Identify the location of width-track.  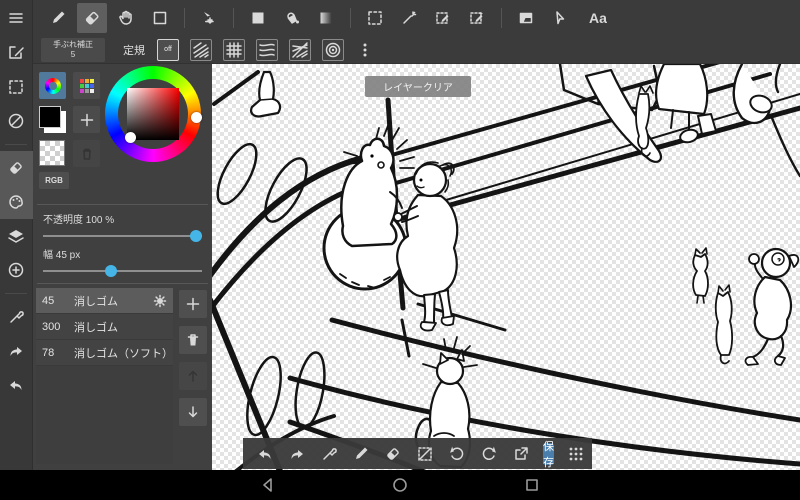
(122, 271).